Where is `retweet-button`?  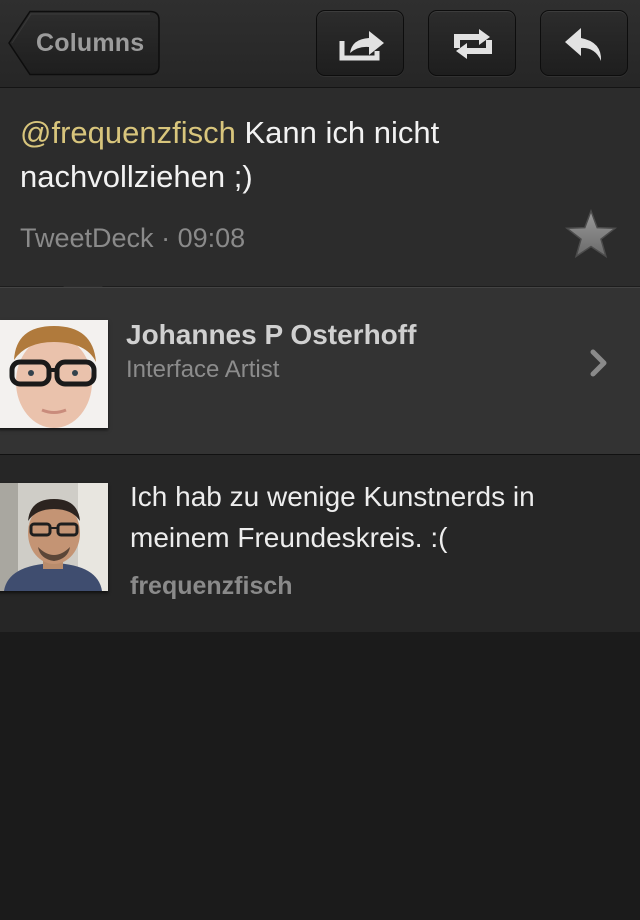
retweet-button is located at coordinates (472, 43).